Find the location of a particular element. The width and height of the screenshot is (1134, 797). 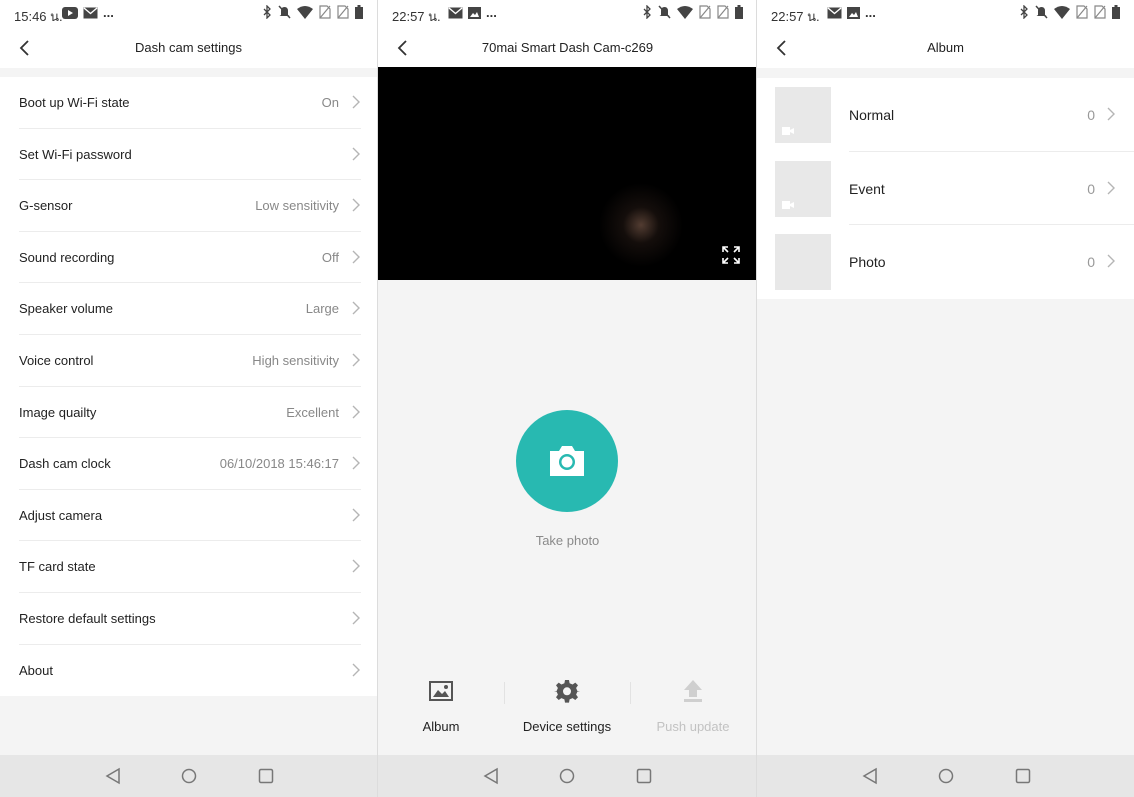

setting-adjust-camera: Adjust camera is located at coordinates (188, 516).